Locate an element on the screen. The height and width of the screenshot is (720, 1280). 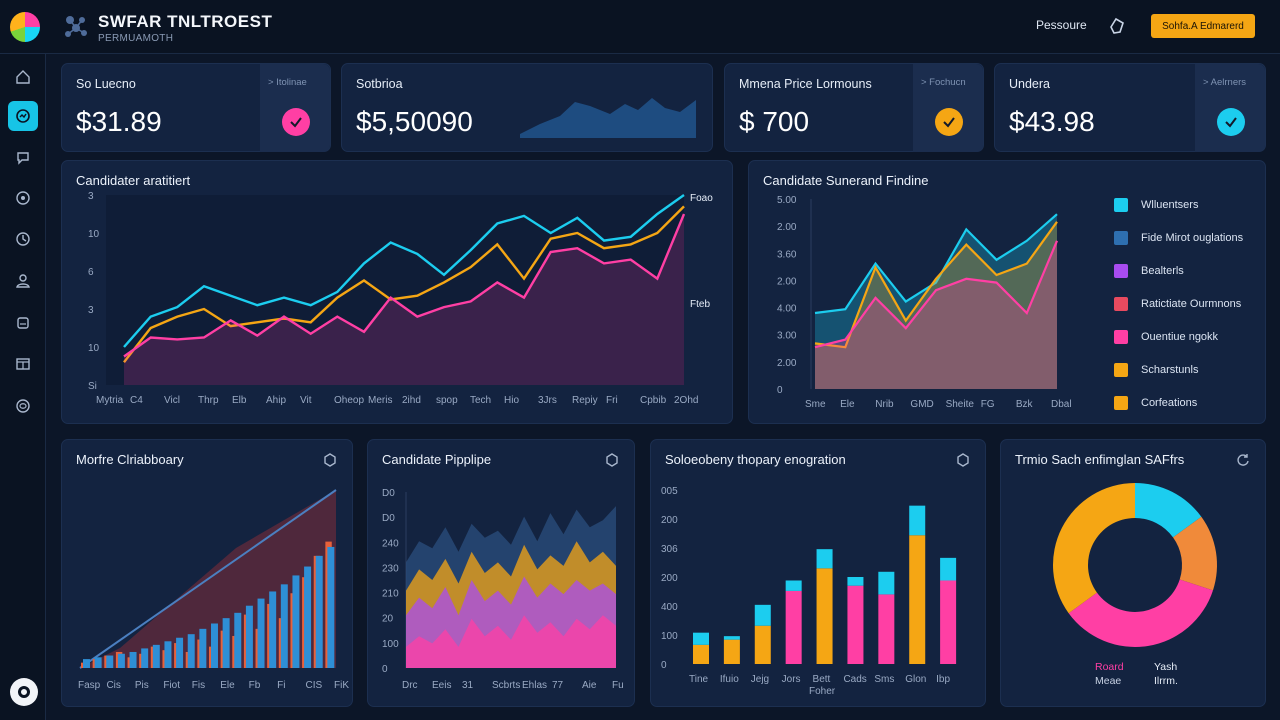
x-tick-label: 3Jrs is located at coordinates (547, 400).